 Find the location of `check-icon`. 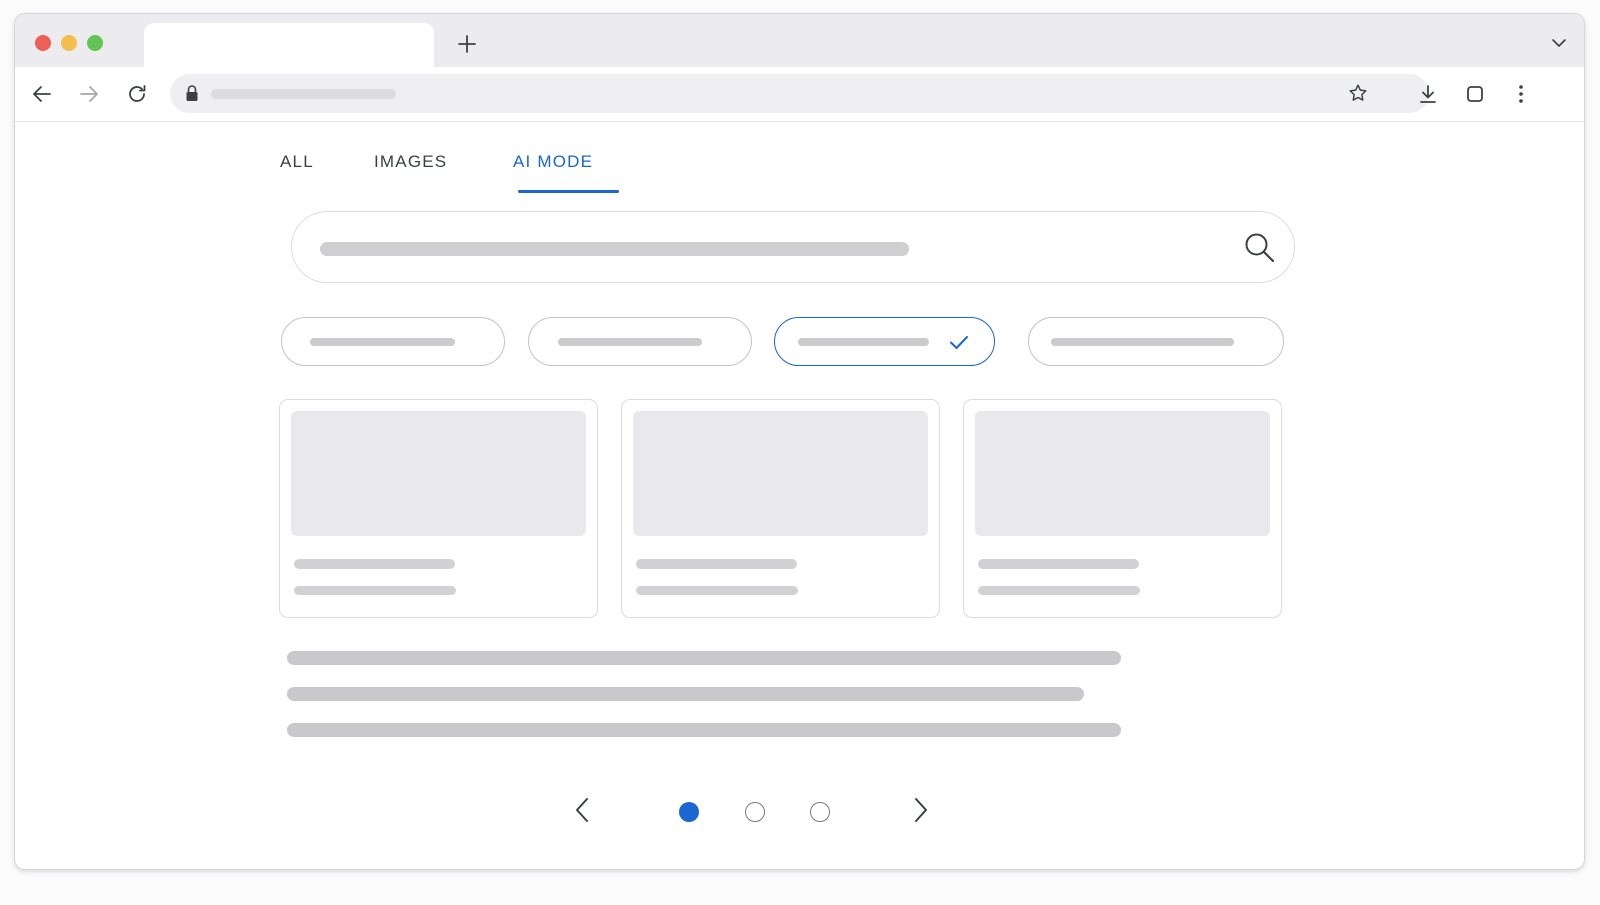

check-icon is located at coordinates (959, 342).